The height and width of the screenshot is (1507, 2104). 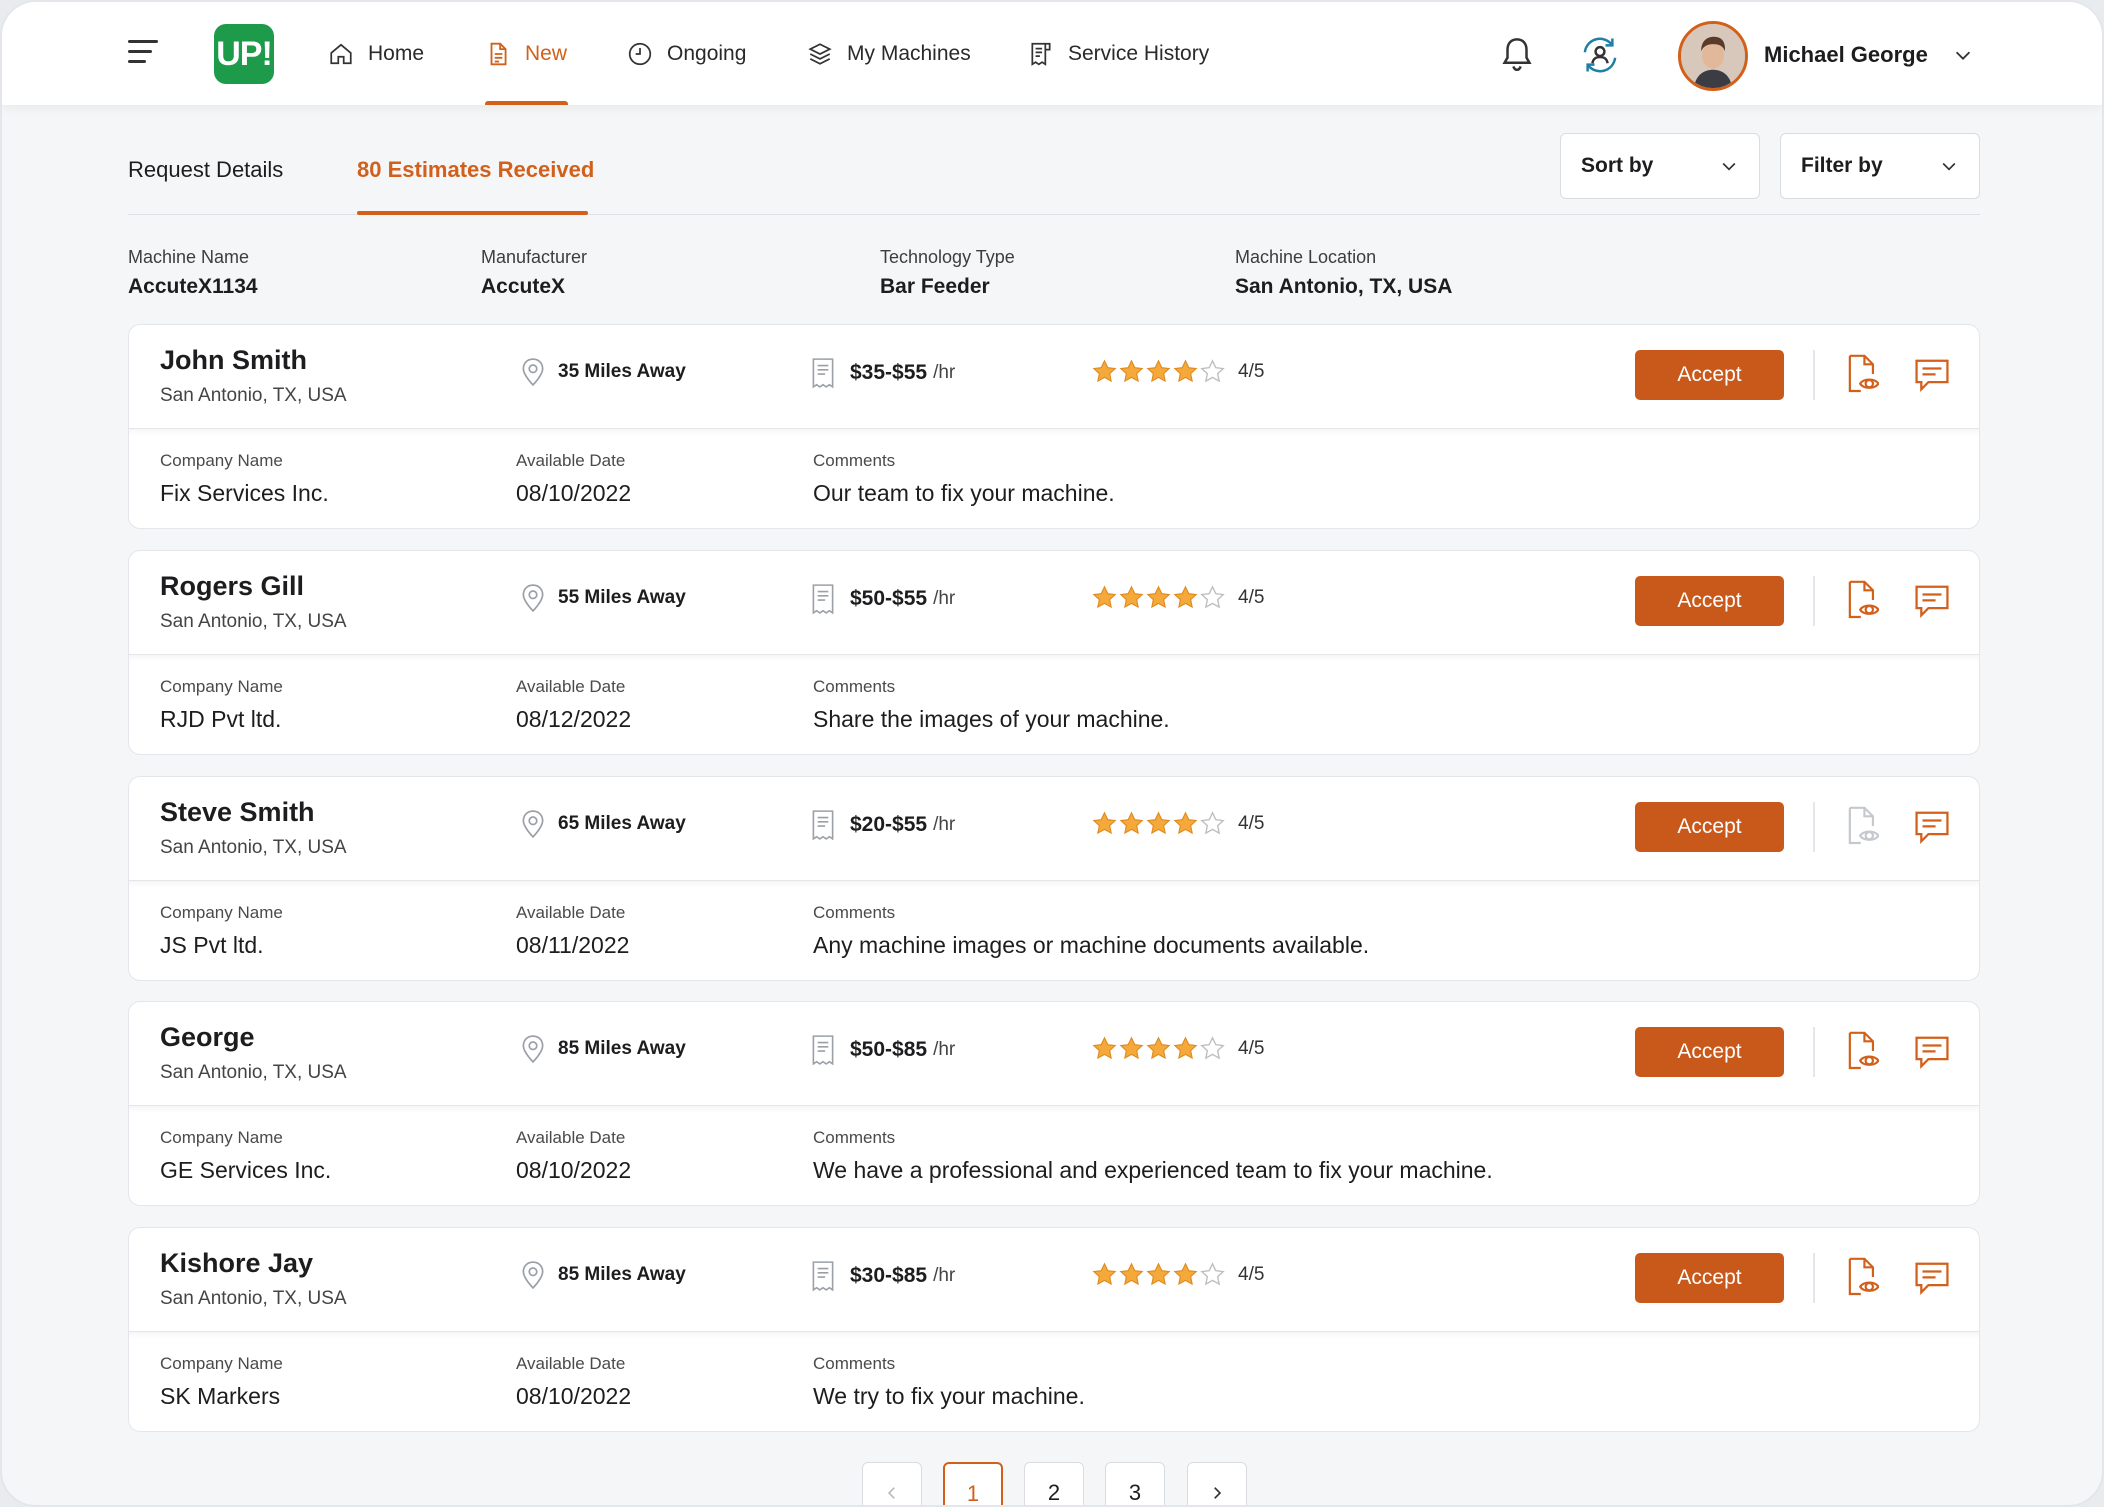 I want to click on app-logo: UP!, so click(x=244, y=54).